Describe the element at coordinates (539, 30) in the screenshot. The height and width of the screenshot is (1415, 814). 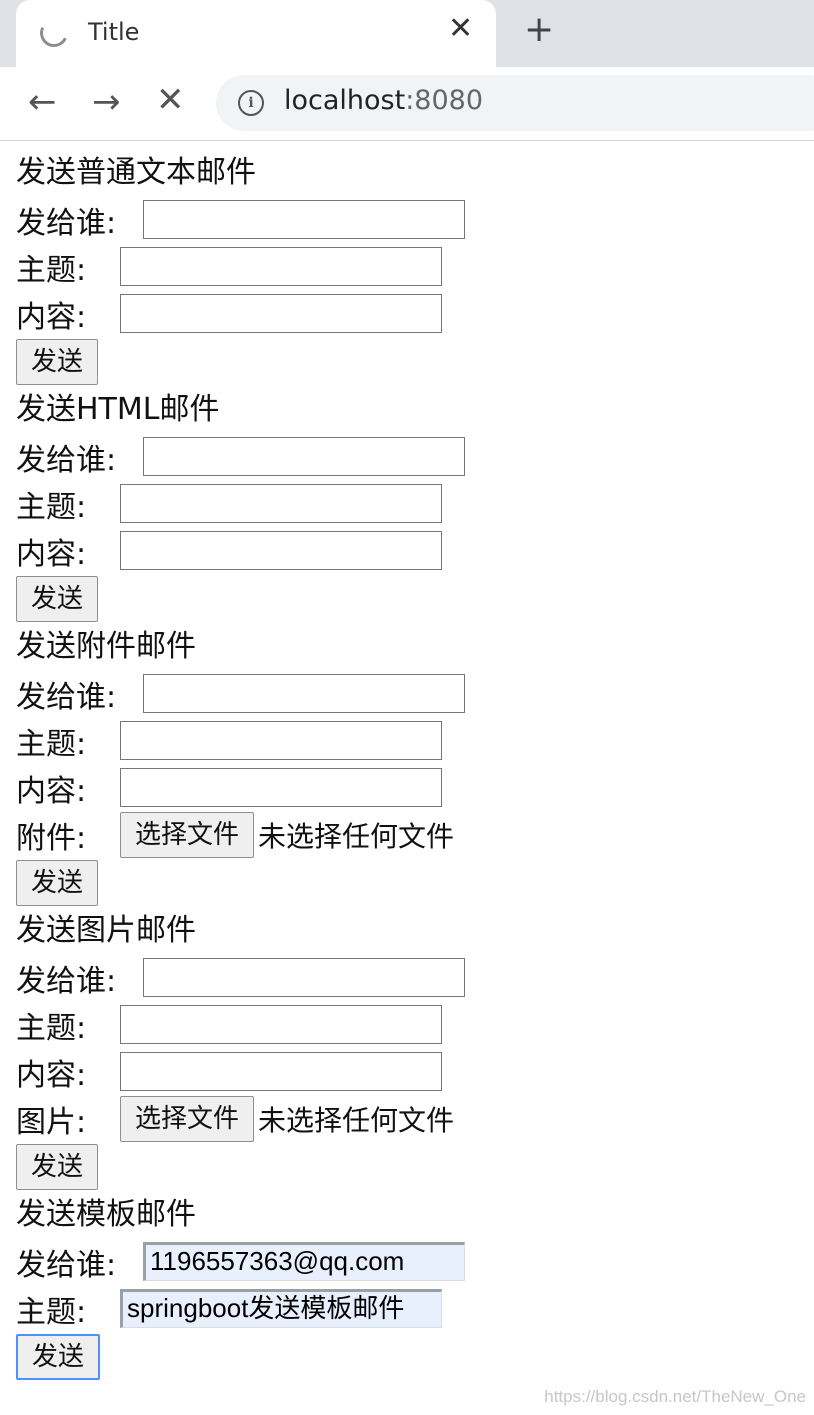
I see `new-tab-icon: +` at that location.